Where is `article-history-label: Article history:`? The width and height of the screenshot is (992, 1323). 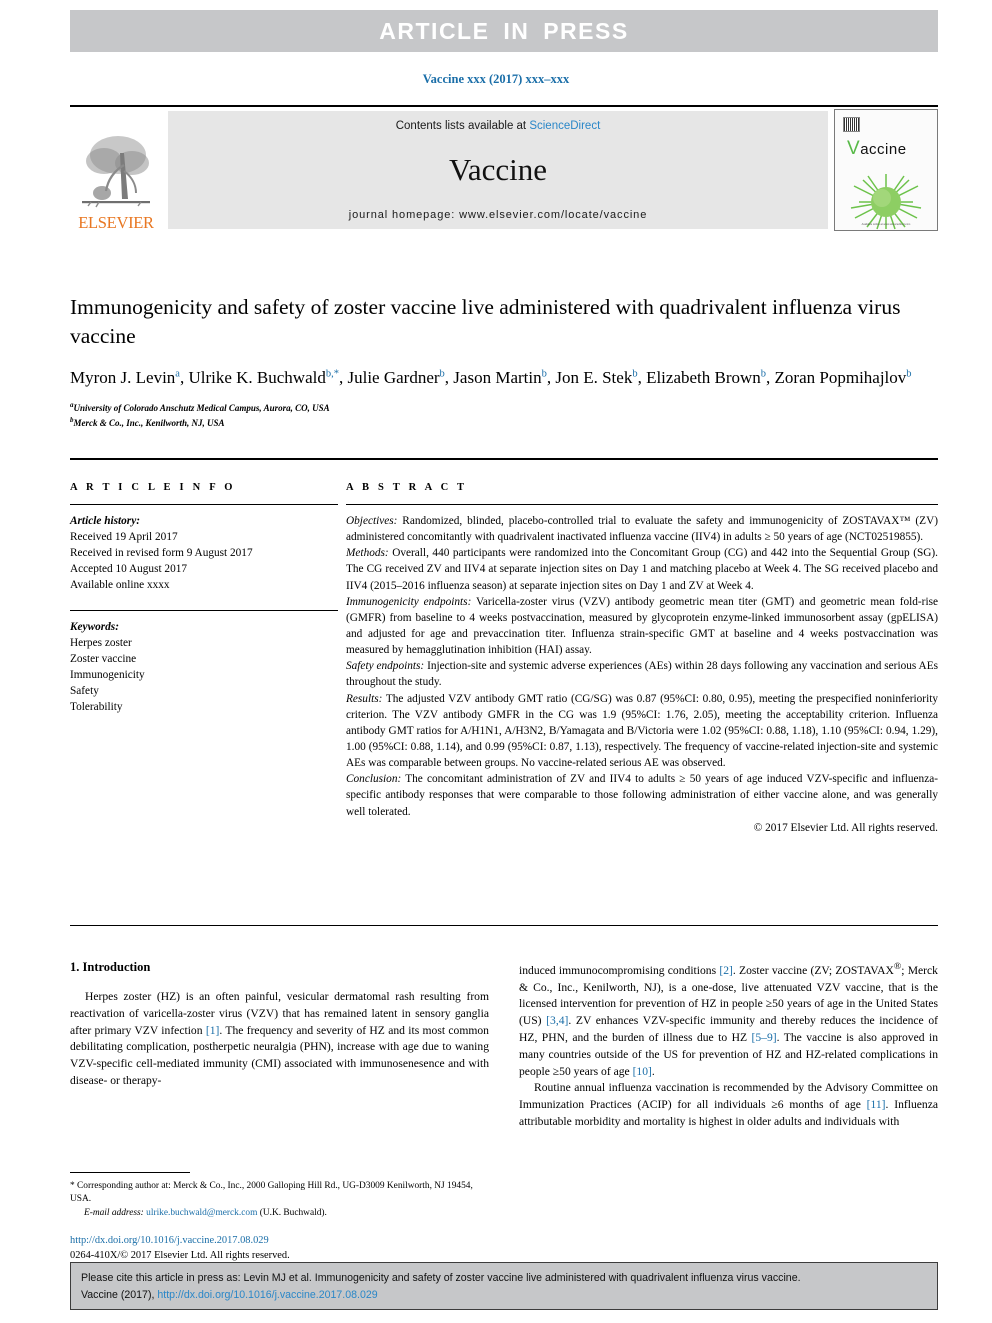 article-history-label: Article history: is located at coordinates (105, 521).